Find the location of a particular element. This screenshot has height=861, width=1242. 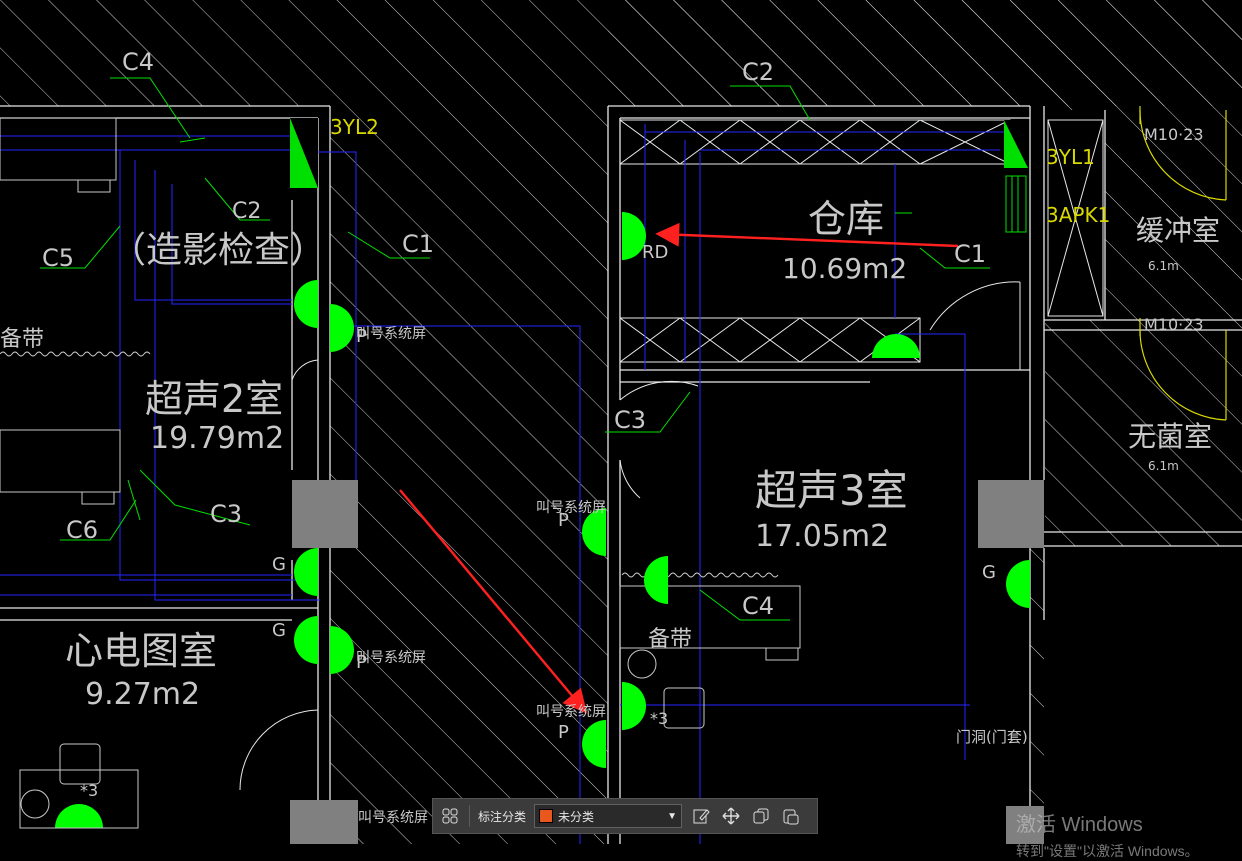

tag-3apk1: 3APK1 is located at coordinates (1078, 215).